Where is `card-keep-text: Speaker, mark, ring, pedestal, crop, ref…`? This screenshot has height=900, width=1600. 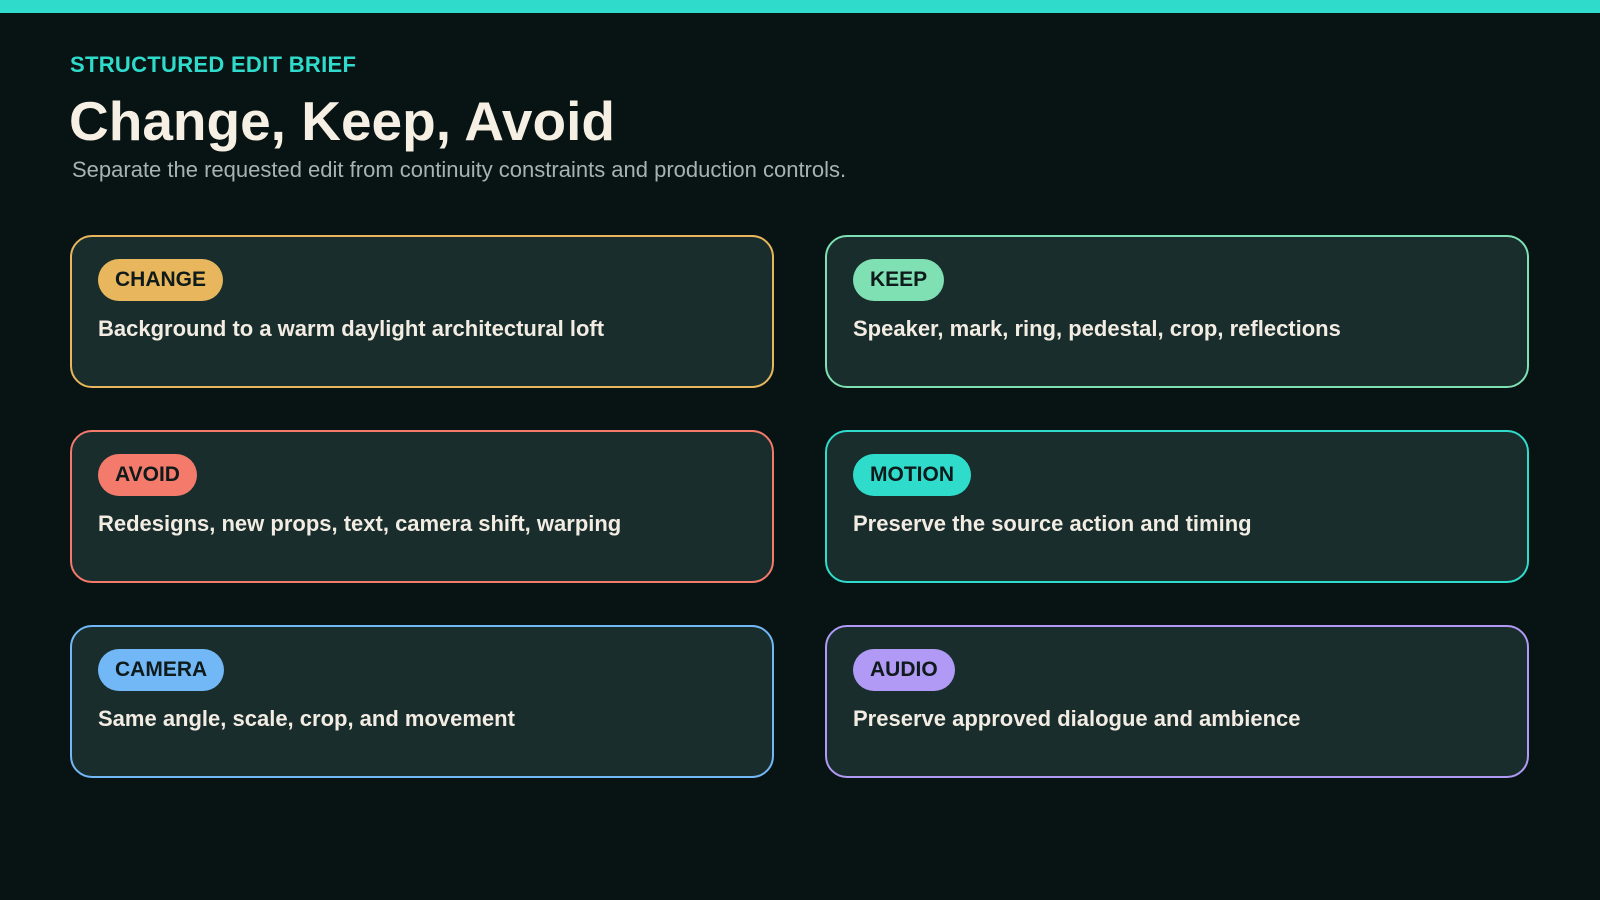
card-keep-text: Speaker, mark, ring, pedestal, crop, ref… is located at coordinates (1097, 328).